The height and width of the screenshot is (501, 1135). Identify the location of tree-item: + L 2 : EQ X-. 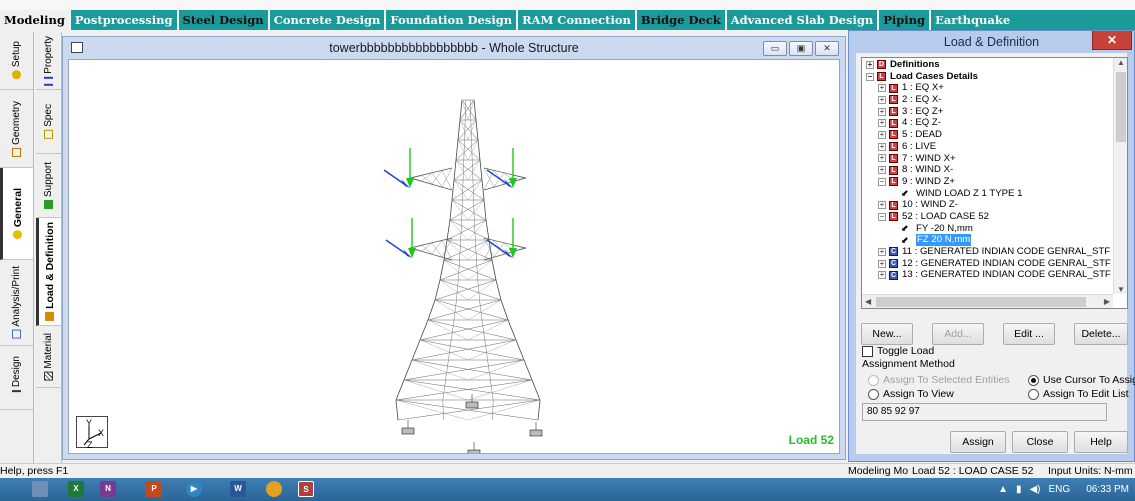
(987, 100).